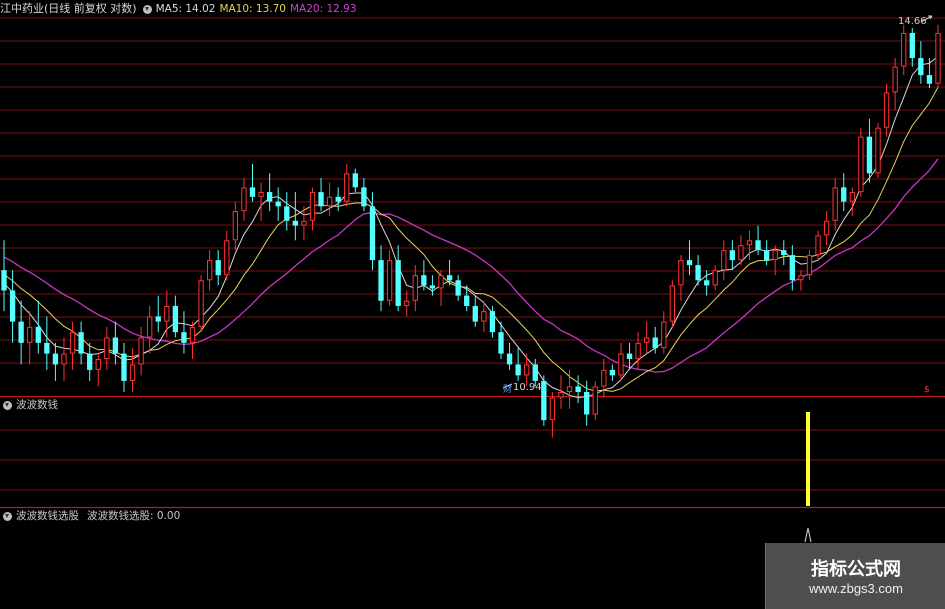 The height and width of the screenshot is (609, 945). I want to click on signal-panel, so click(808, 477).